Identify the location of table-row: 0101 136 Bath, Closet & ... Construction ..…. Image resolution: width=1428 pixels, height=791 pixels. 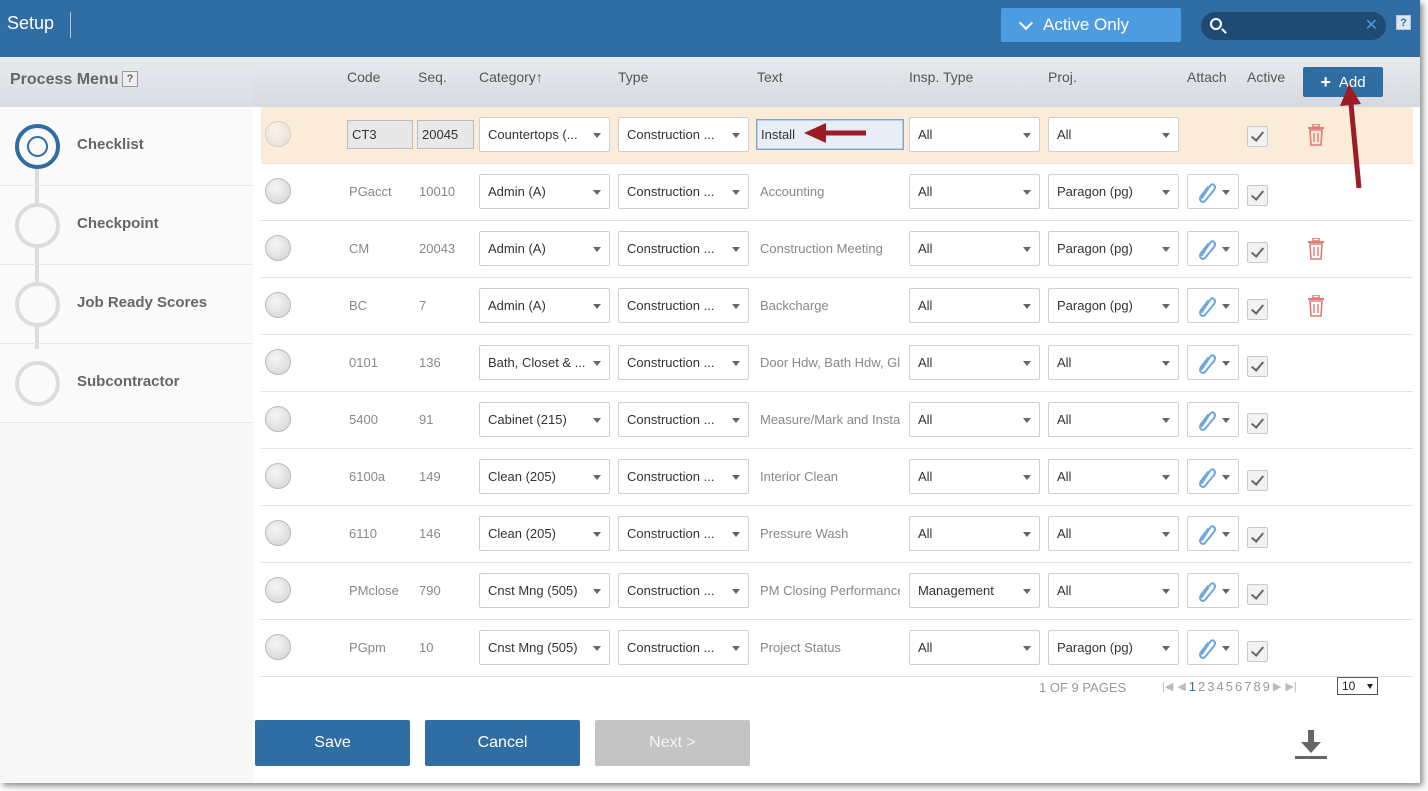
(837, 363).